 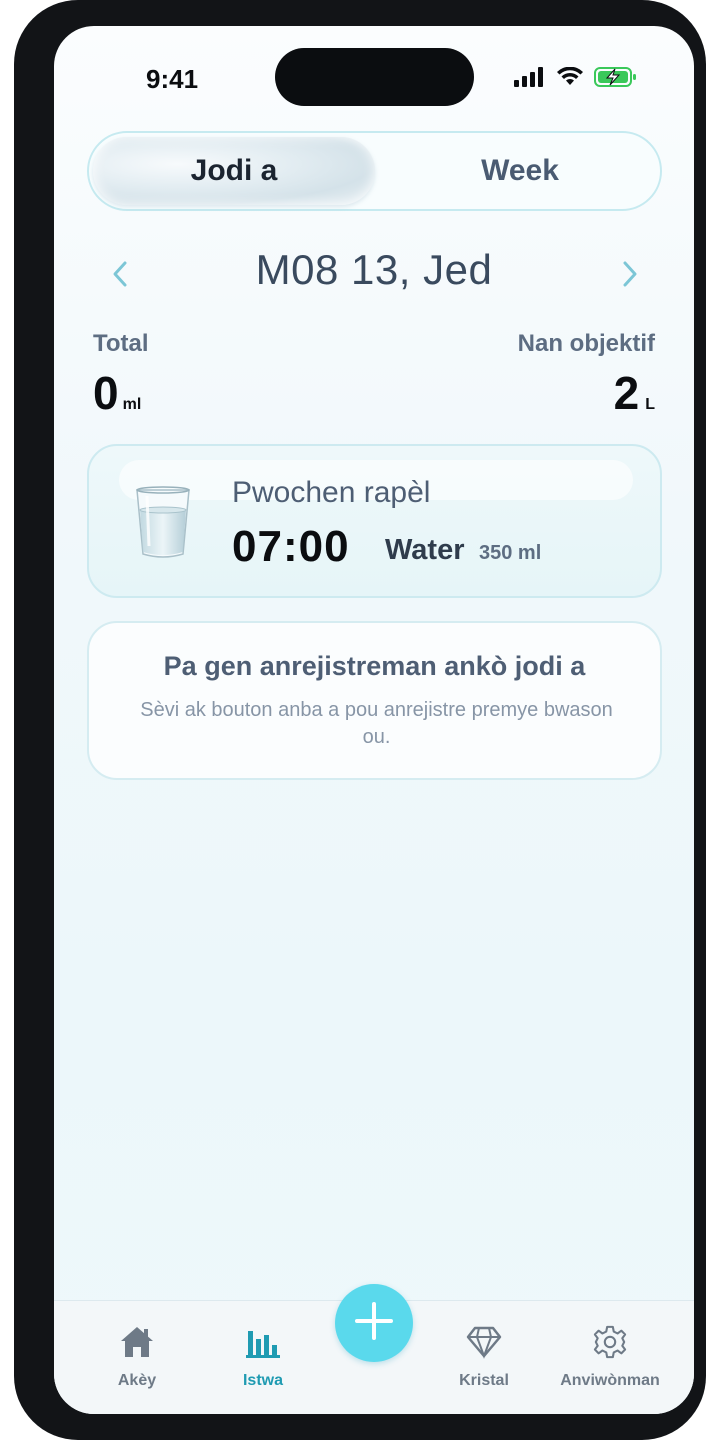 What do you see at coordinates (137, 1344) in the screenshot?
I see `home-icon` at bounding box center [137, 1344].